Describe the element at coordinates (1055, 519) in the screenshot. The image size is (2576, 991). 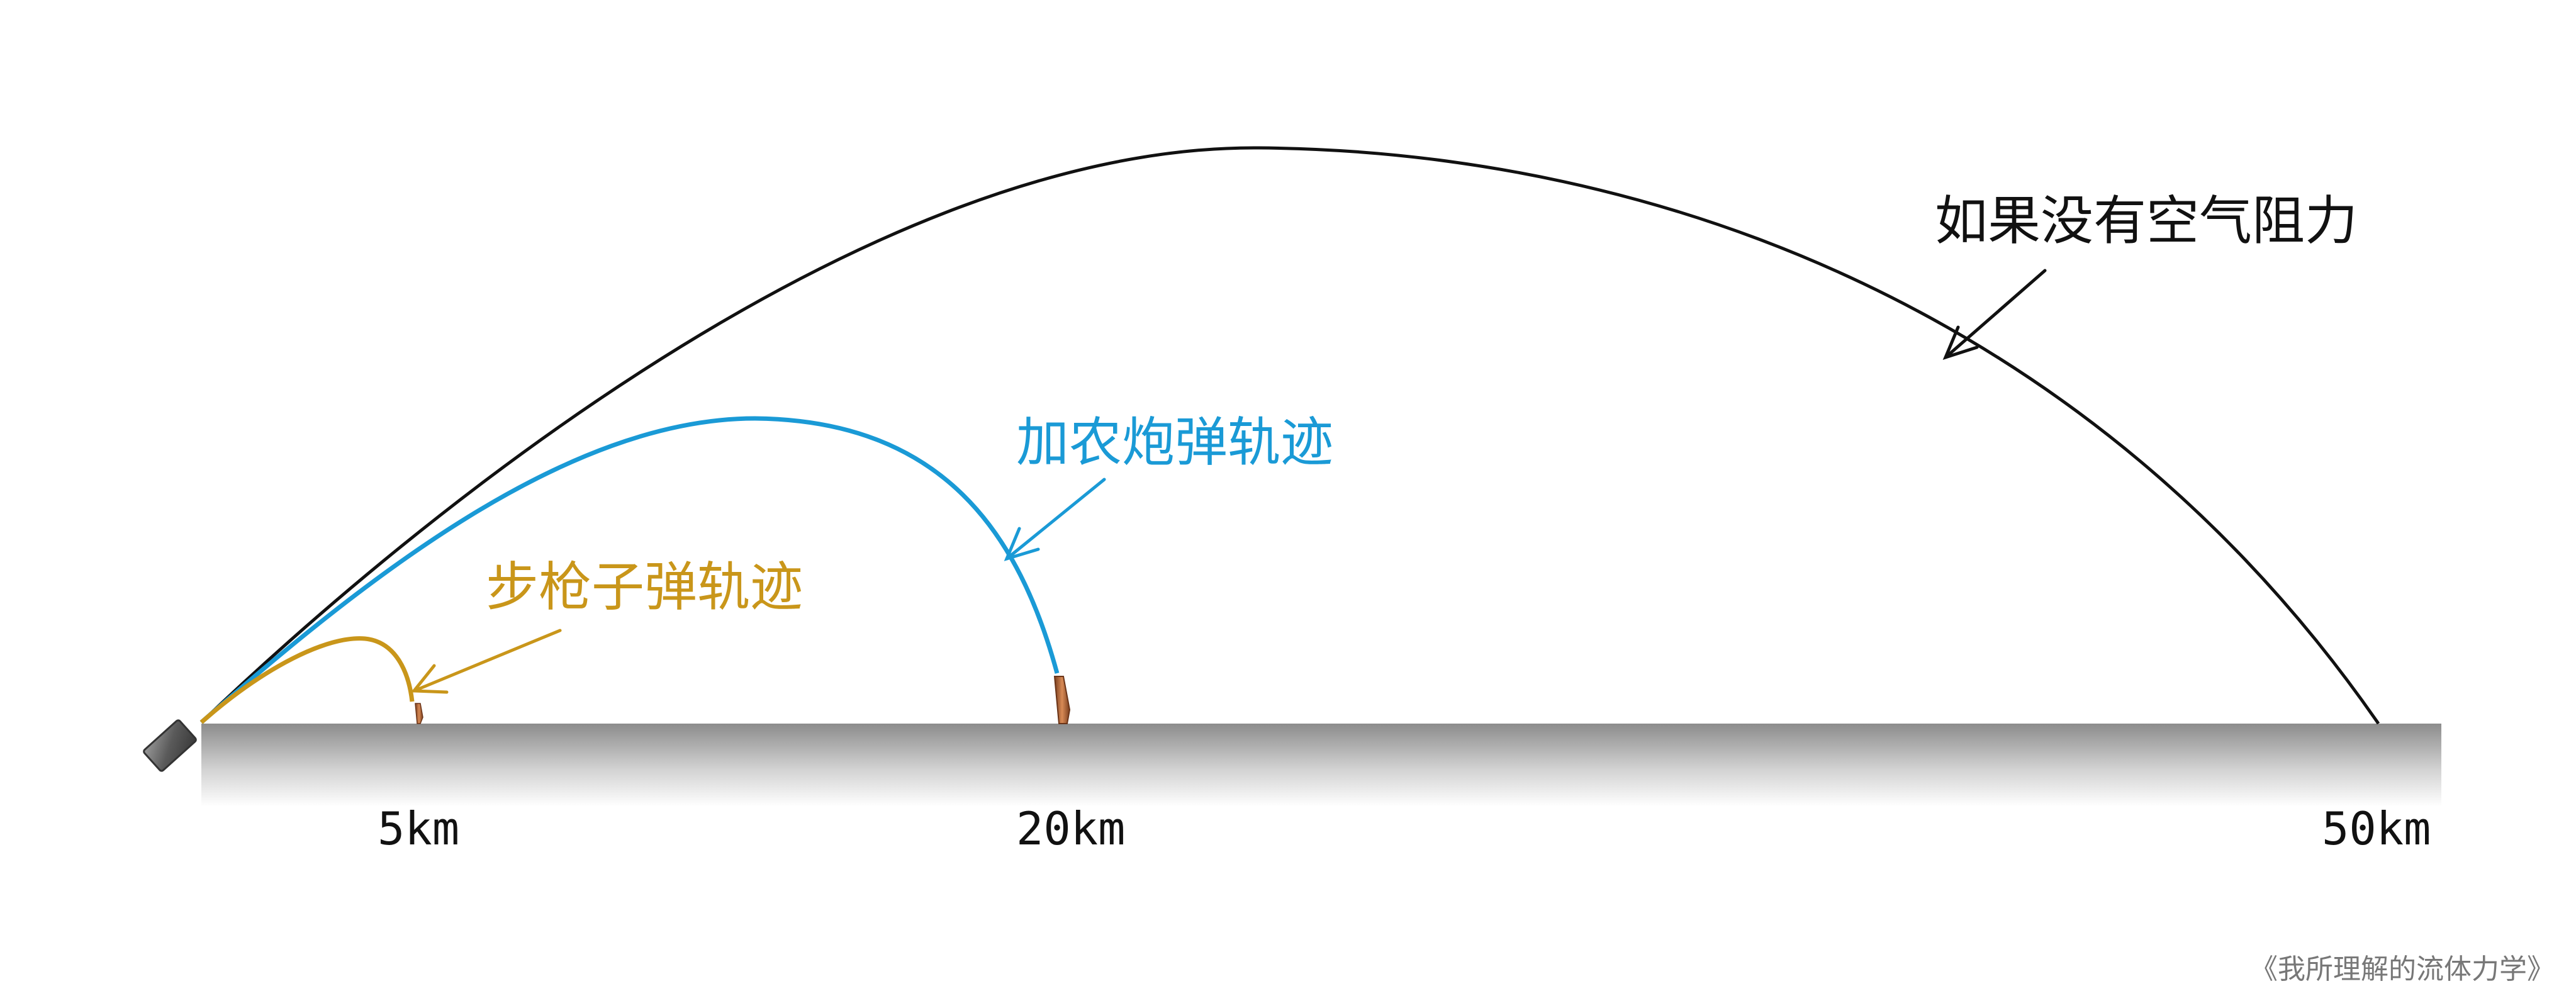
I see `arrow-cannon` at that location.